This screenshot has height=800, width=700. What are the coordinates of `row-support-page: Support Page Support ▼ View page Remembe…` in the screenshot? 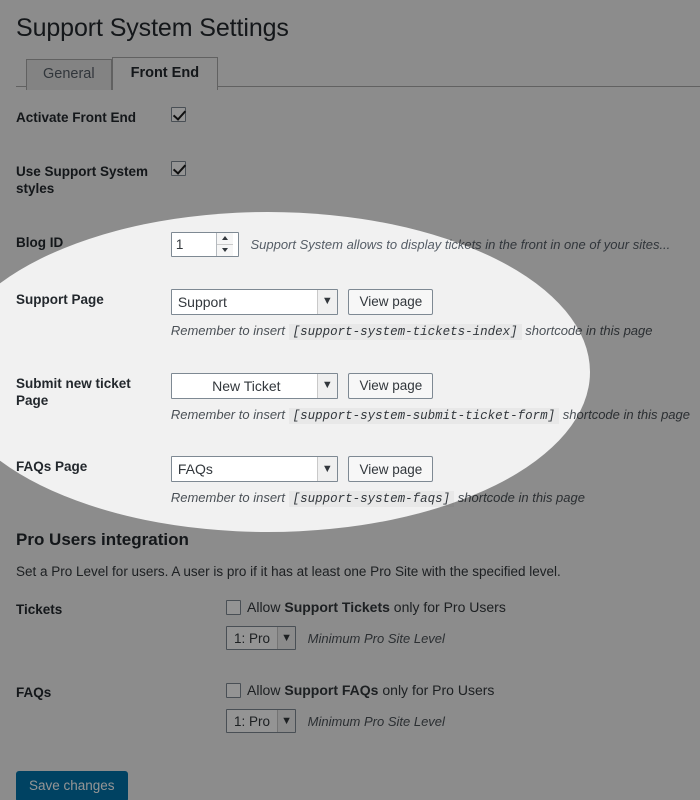 It's located at (357, 315).